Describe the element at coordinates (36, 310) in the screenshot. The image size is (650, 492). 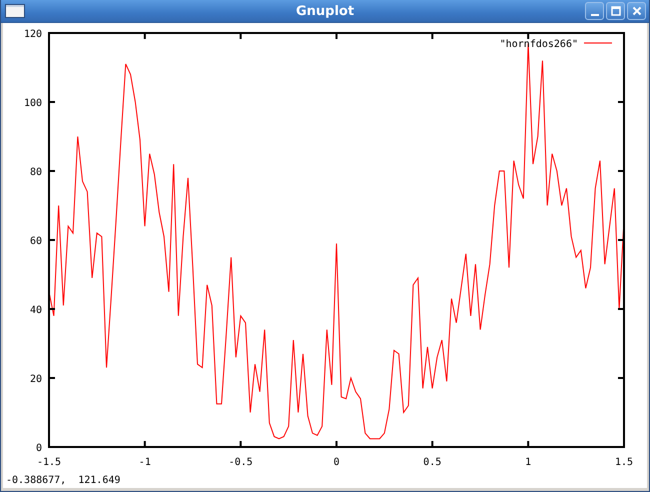
I see `y-tick-label: 40` at that location.